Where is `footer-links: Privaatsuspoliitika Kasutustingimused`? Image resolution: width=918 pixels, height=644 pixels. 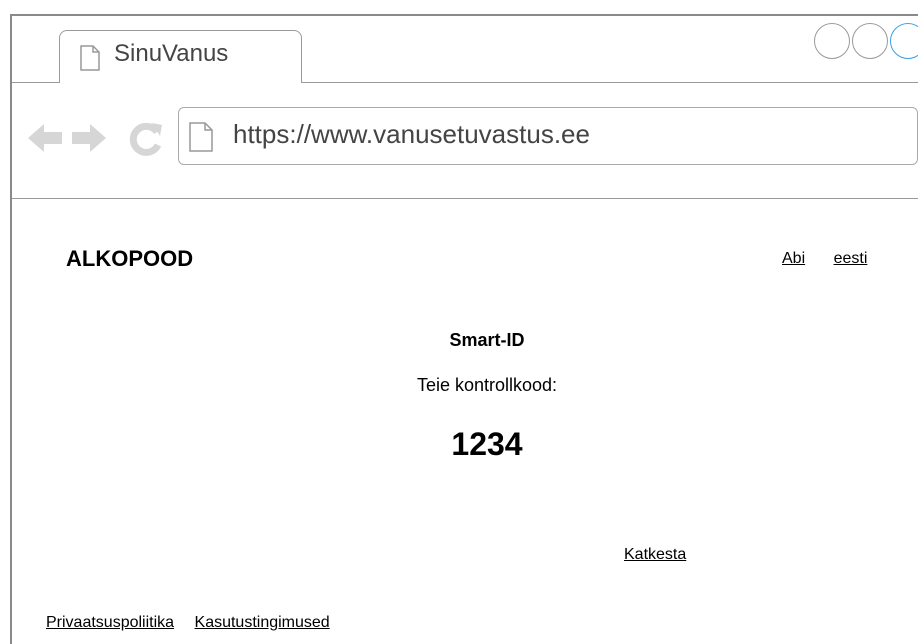 footer-links: Privaatsuspoliitika Kasutustingimused is located at coordinates (196, 623).